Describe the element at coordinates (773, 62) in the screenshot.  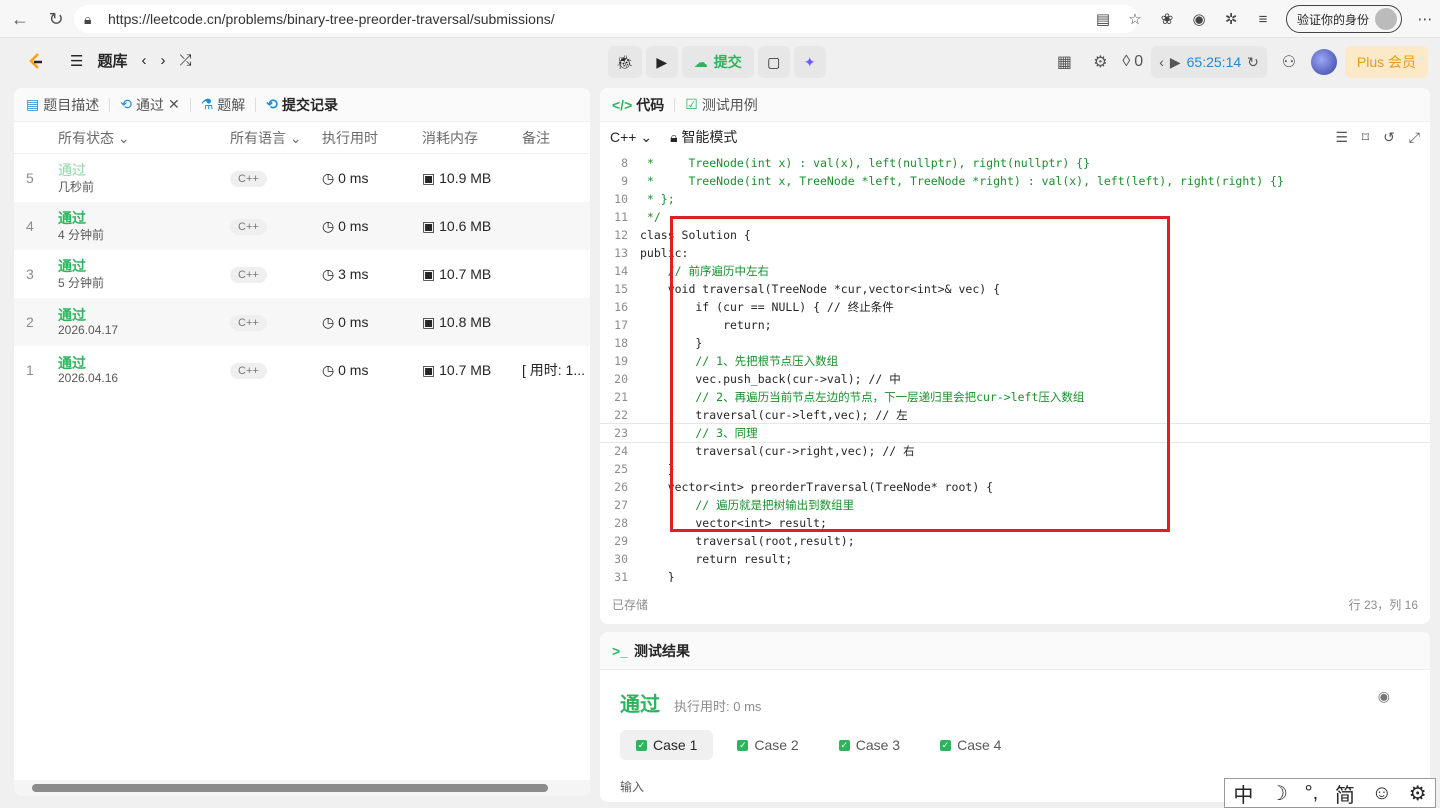
I see `notes-icon: ▢` at that location.